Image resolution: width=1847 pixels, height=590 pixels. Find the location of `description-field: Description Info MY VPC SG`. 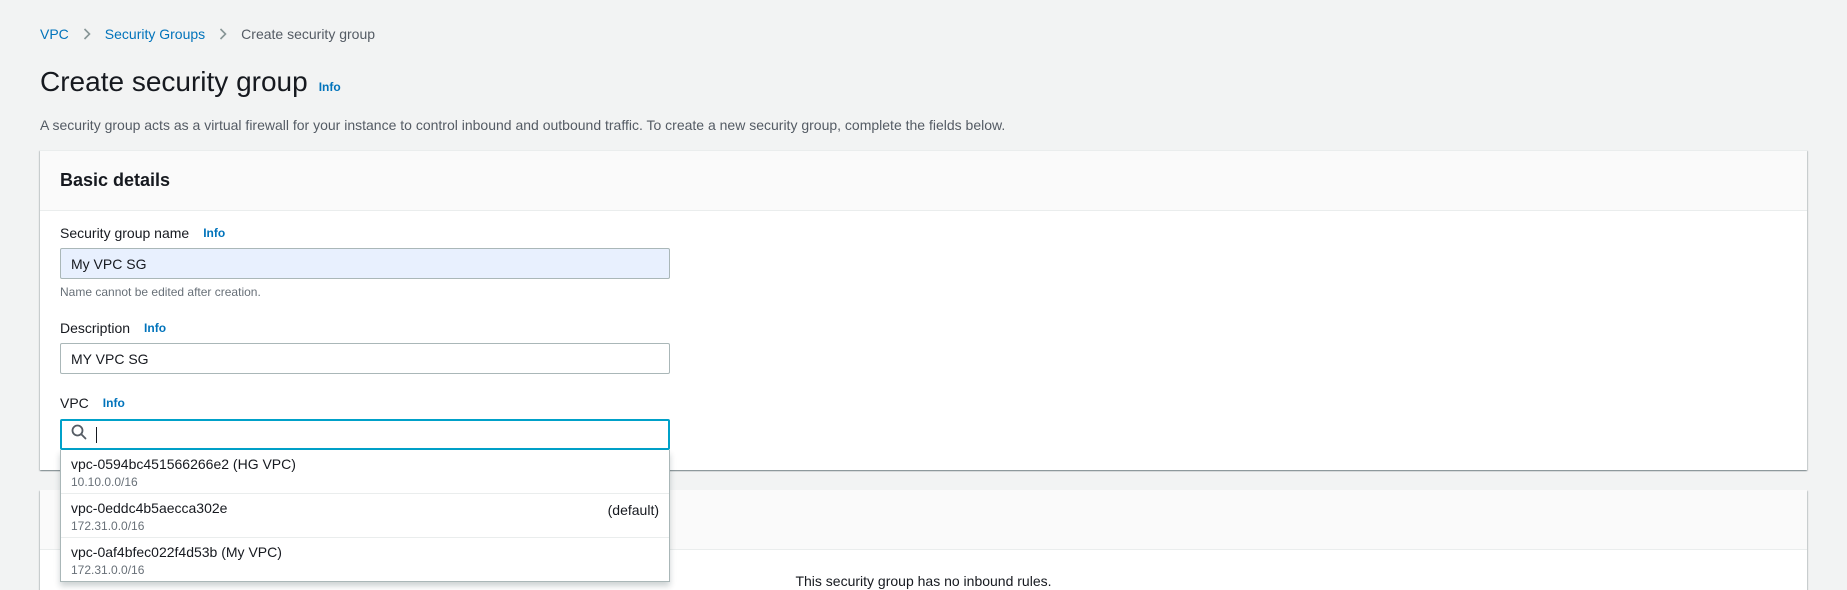

description-field: Description Info MY VPC SG is located at coordinates (365, 347).